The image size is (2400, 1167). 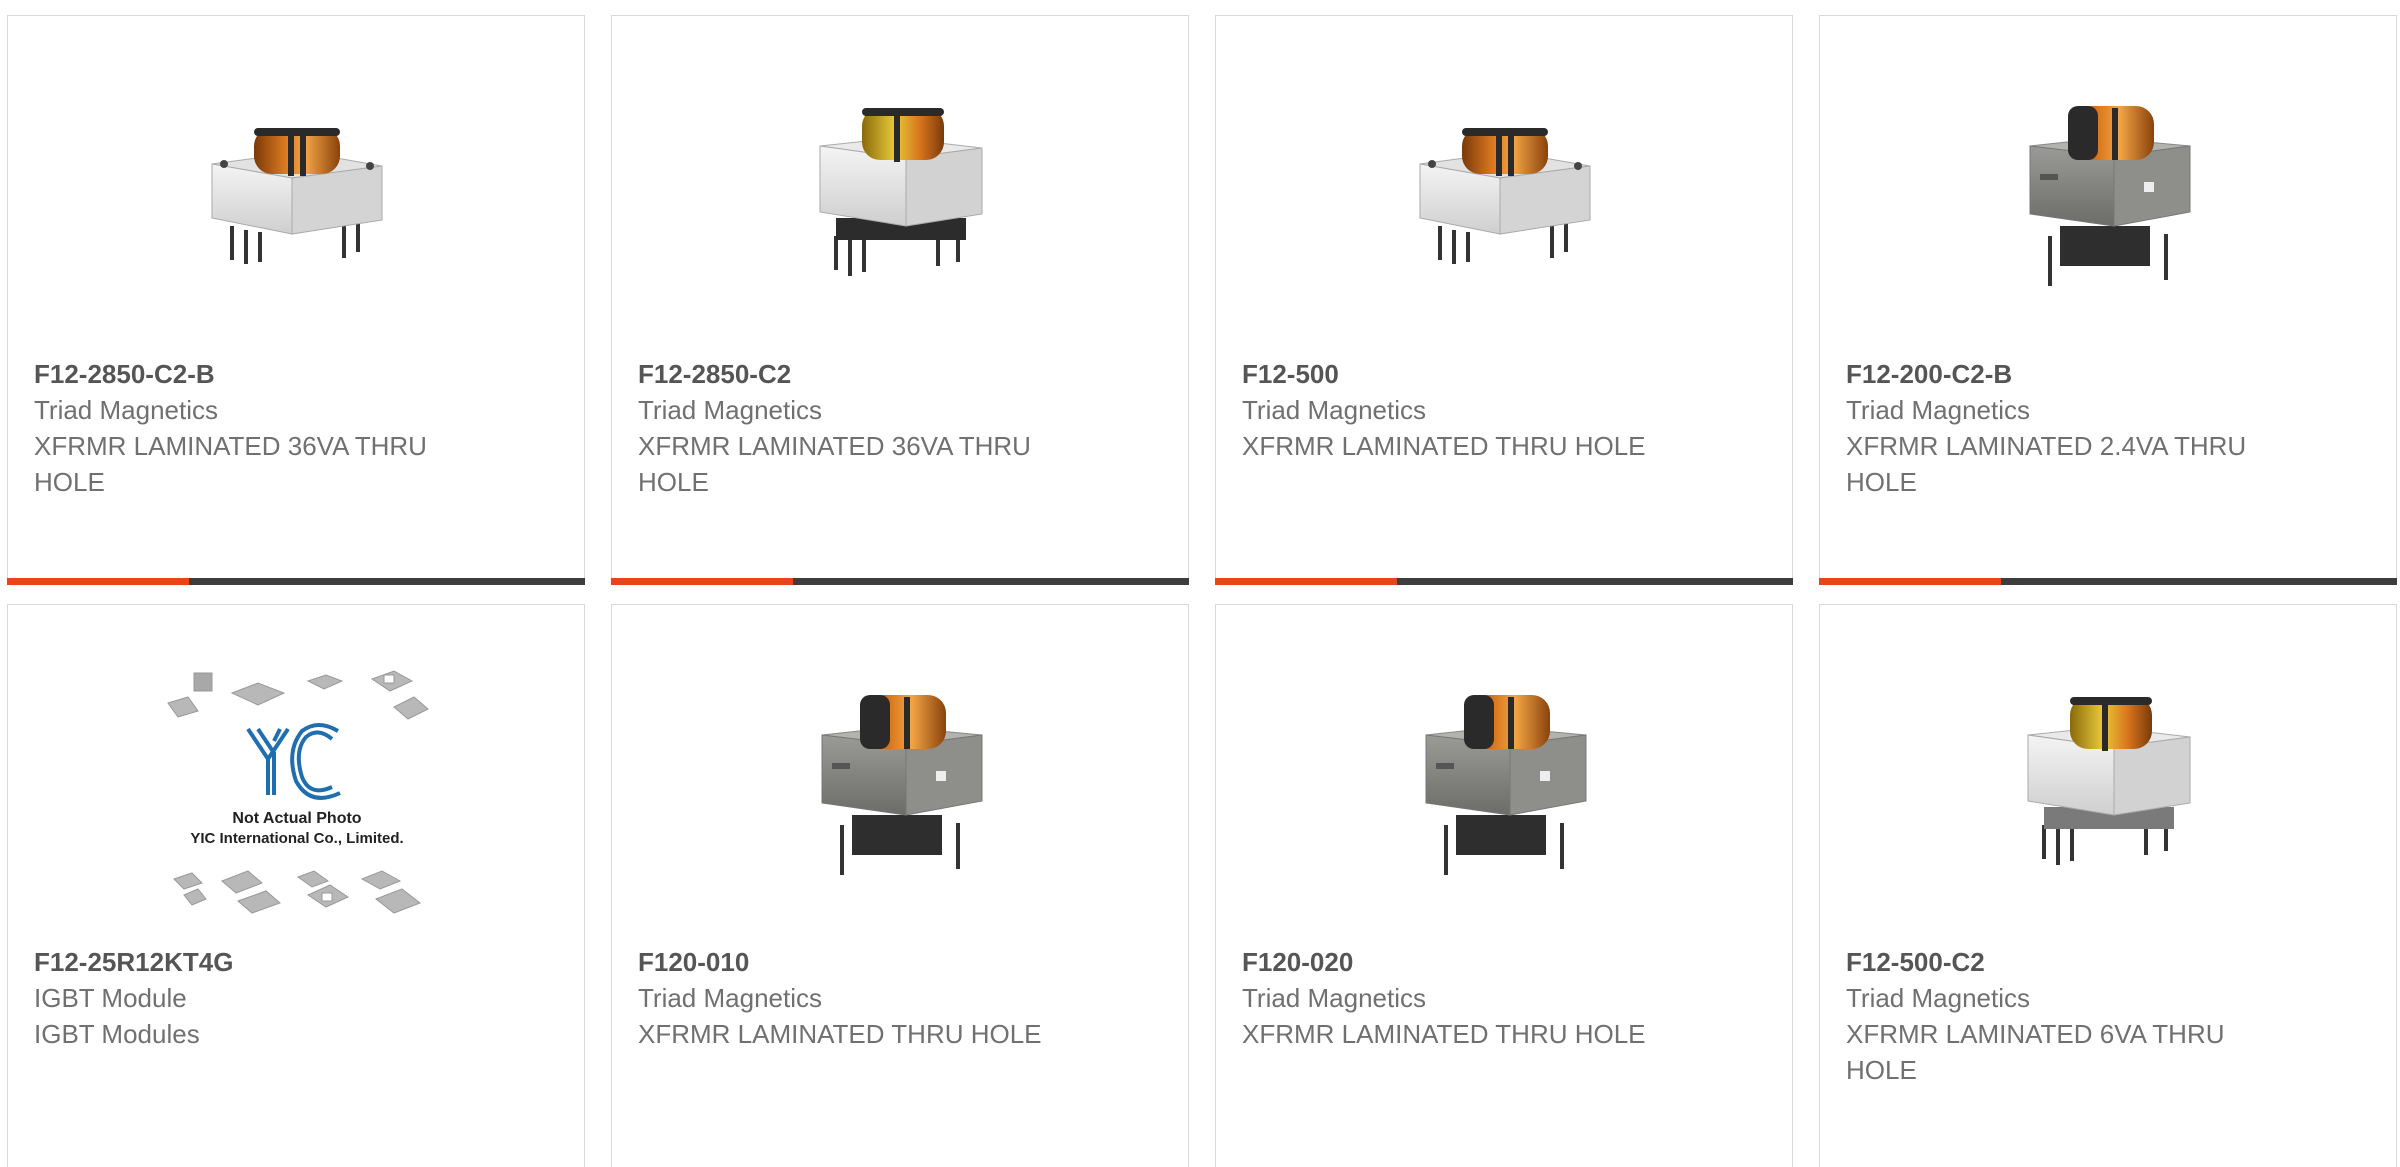 I want to click on part-number: F120-010, so click(x=903, y=962).